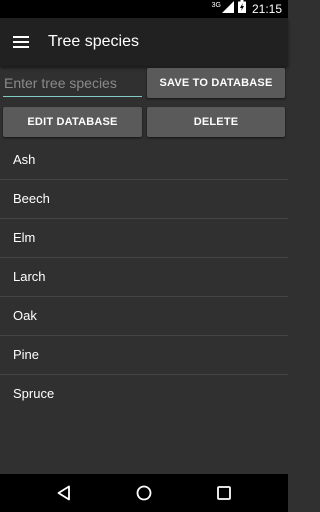  I want to click on list-item: Pine, so click(144, 355).